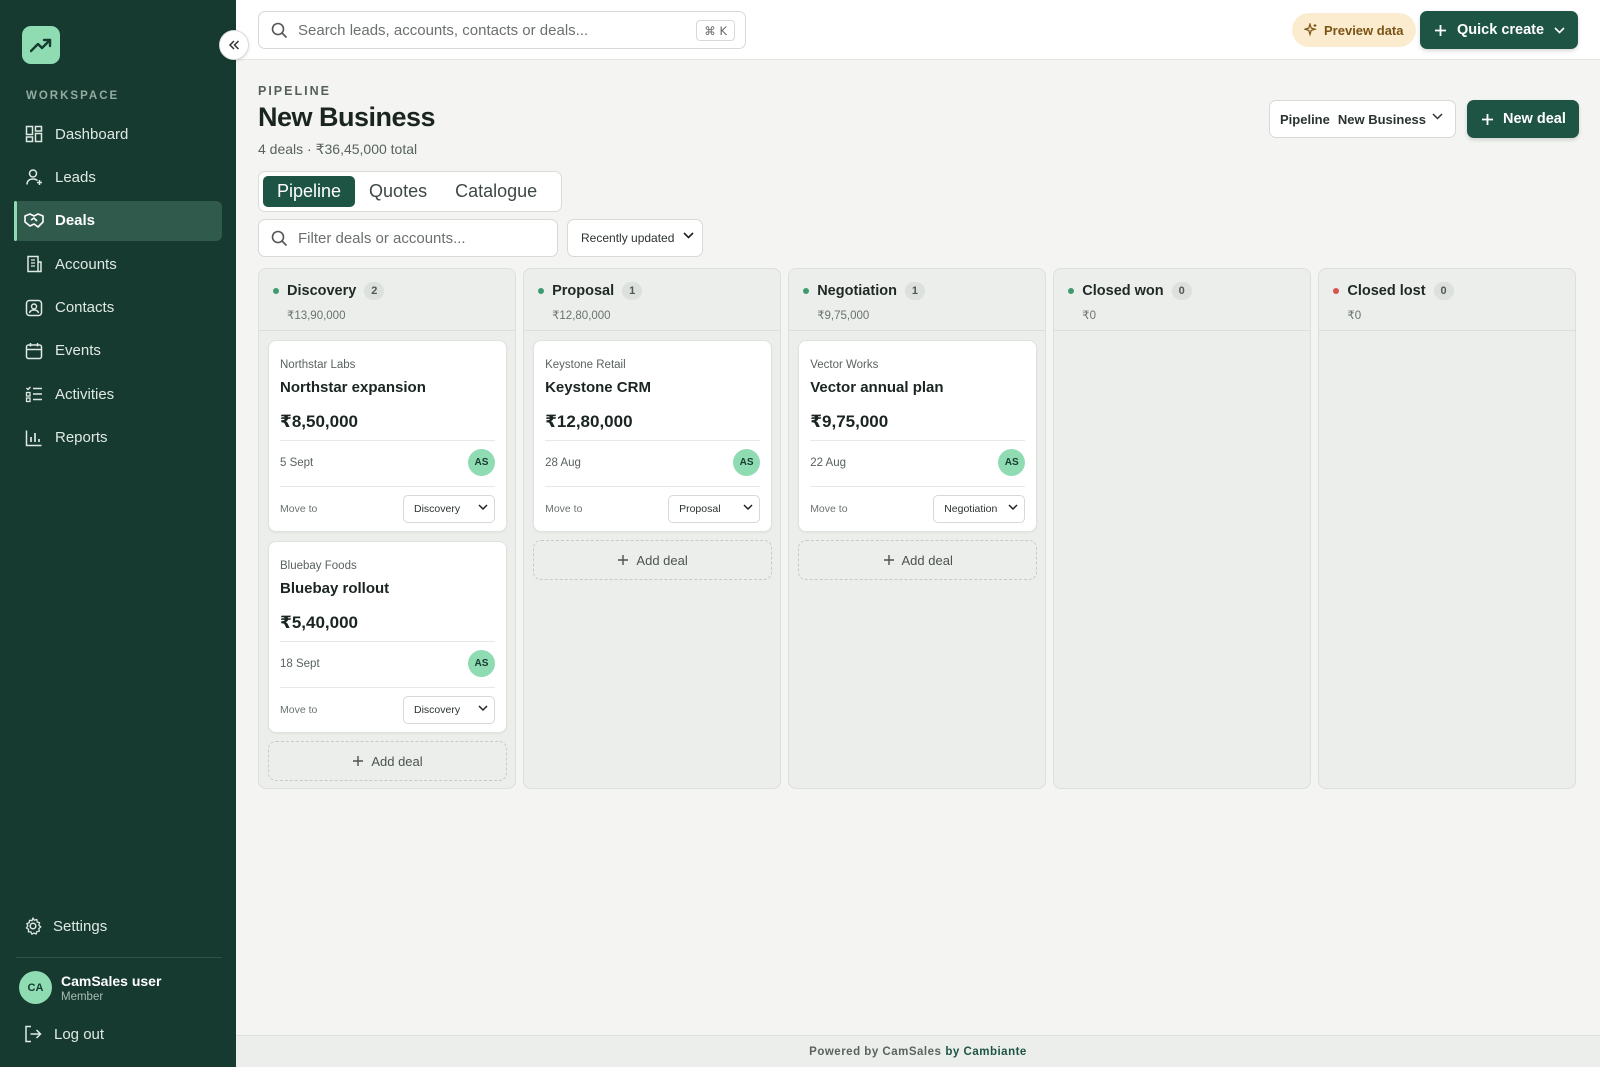 This screenshot has height=1067, width=1600. Describe the element at coordinates (849, 421) in the screenshot. I see `deal-amount: ₹9,75,000` at that location.